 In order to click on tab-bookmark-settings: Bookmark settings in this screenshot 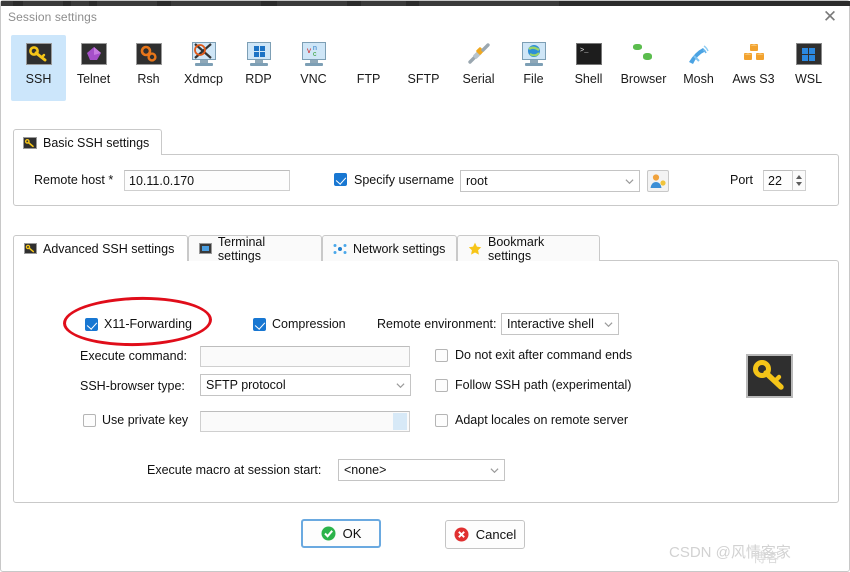, I will do `click(528, 249)`.